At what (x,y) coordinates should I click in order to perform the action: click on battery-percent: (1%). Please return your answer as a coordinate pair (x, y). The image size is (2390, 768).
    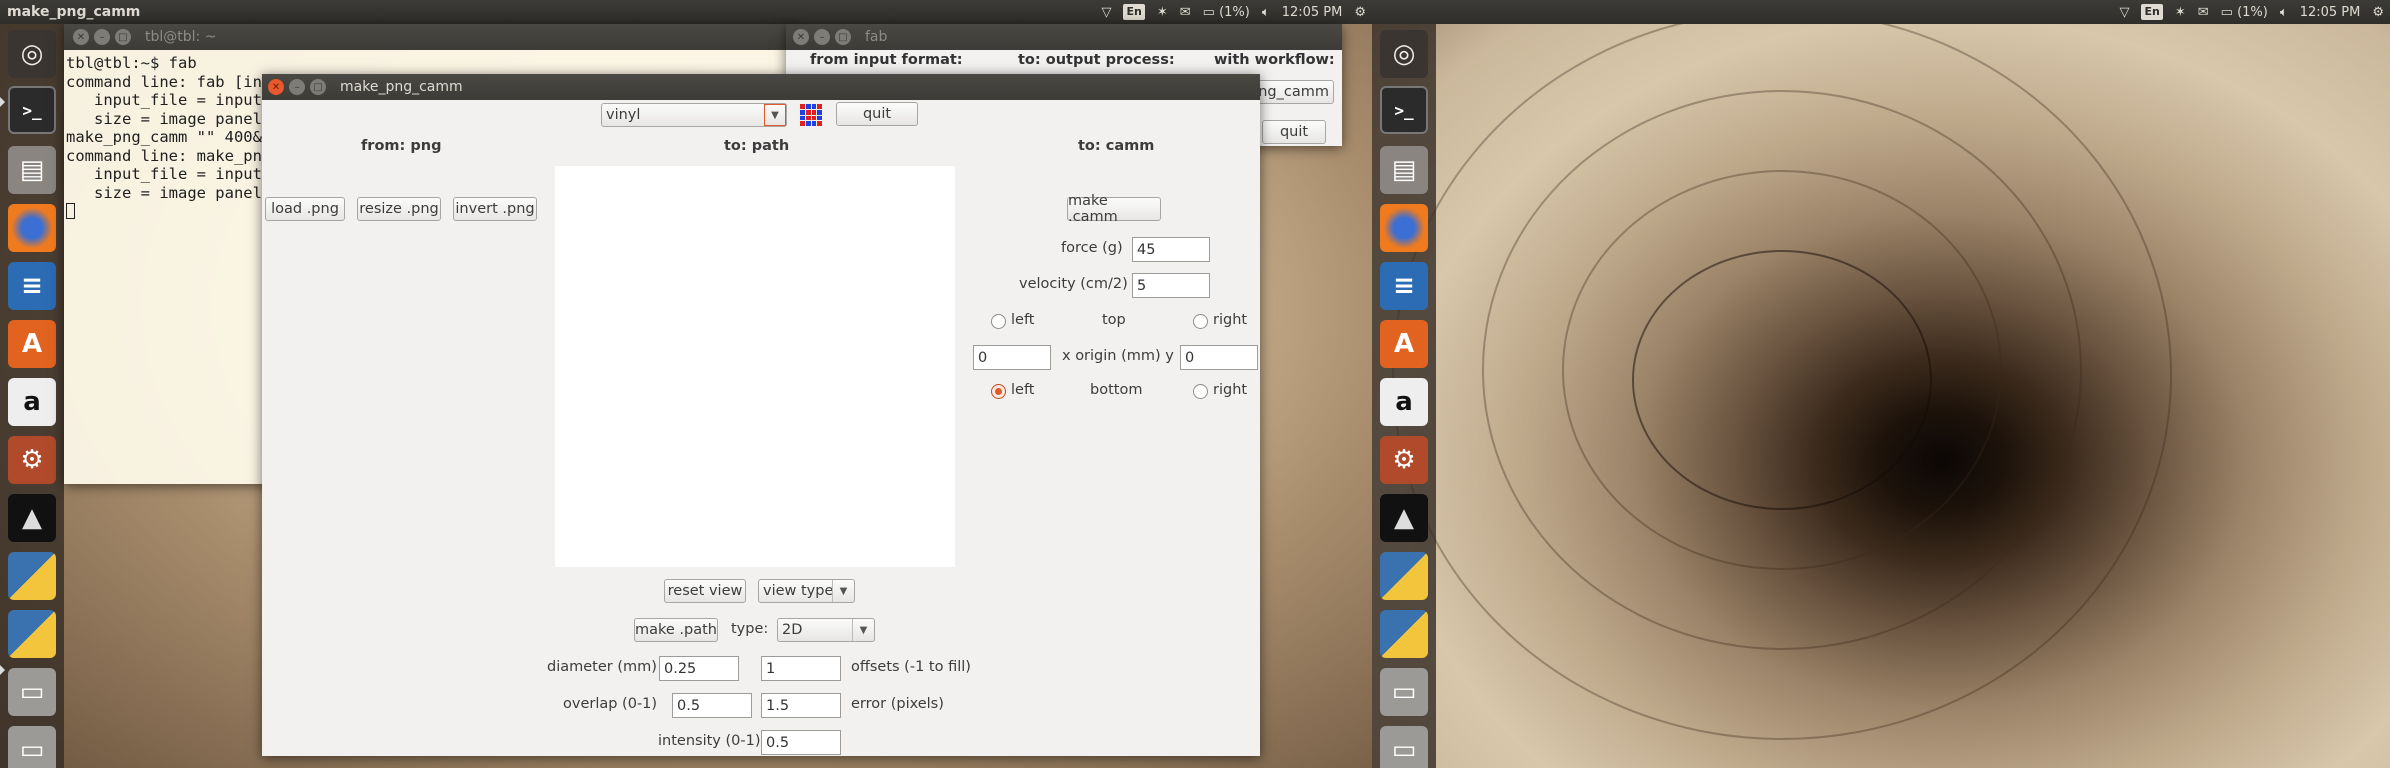
    Looking at the image, I should click on (2252, 12).